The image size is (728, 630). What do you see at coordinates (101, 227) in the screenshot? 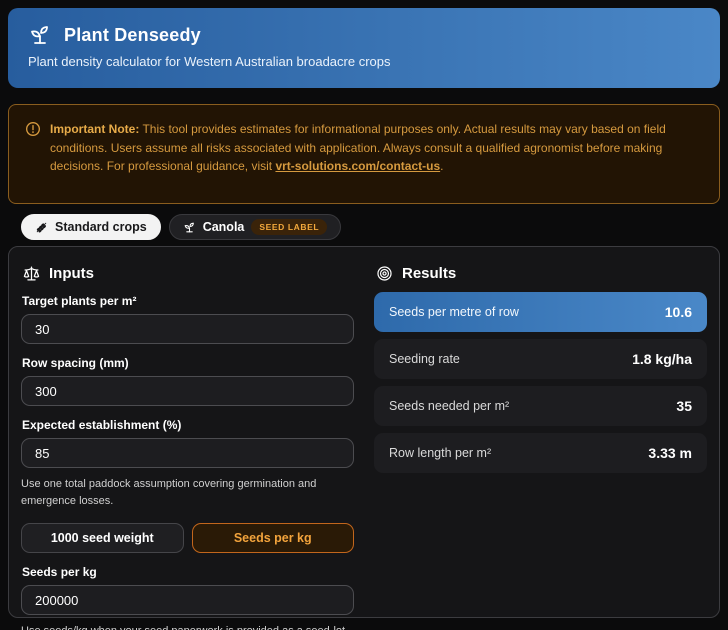
I see `tab-standard-crops-label: Standard crops` at bounding box center [101, 227].